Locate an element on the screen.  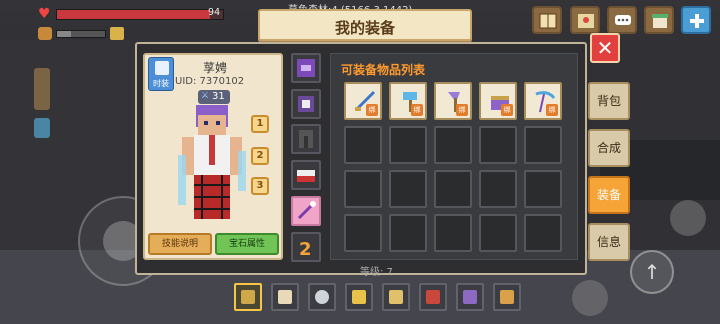
skill-slot-2: 2 is located at coordinates (260, 156).